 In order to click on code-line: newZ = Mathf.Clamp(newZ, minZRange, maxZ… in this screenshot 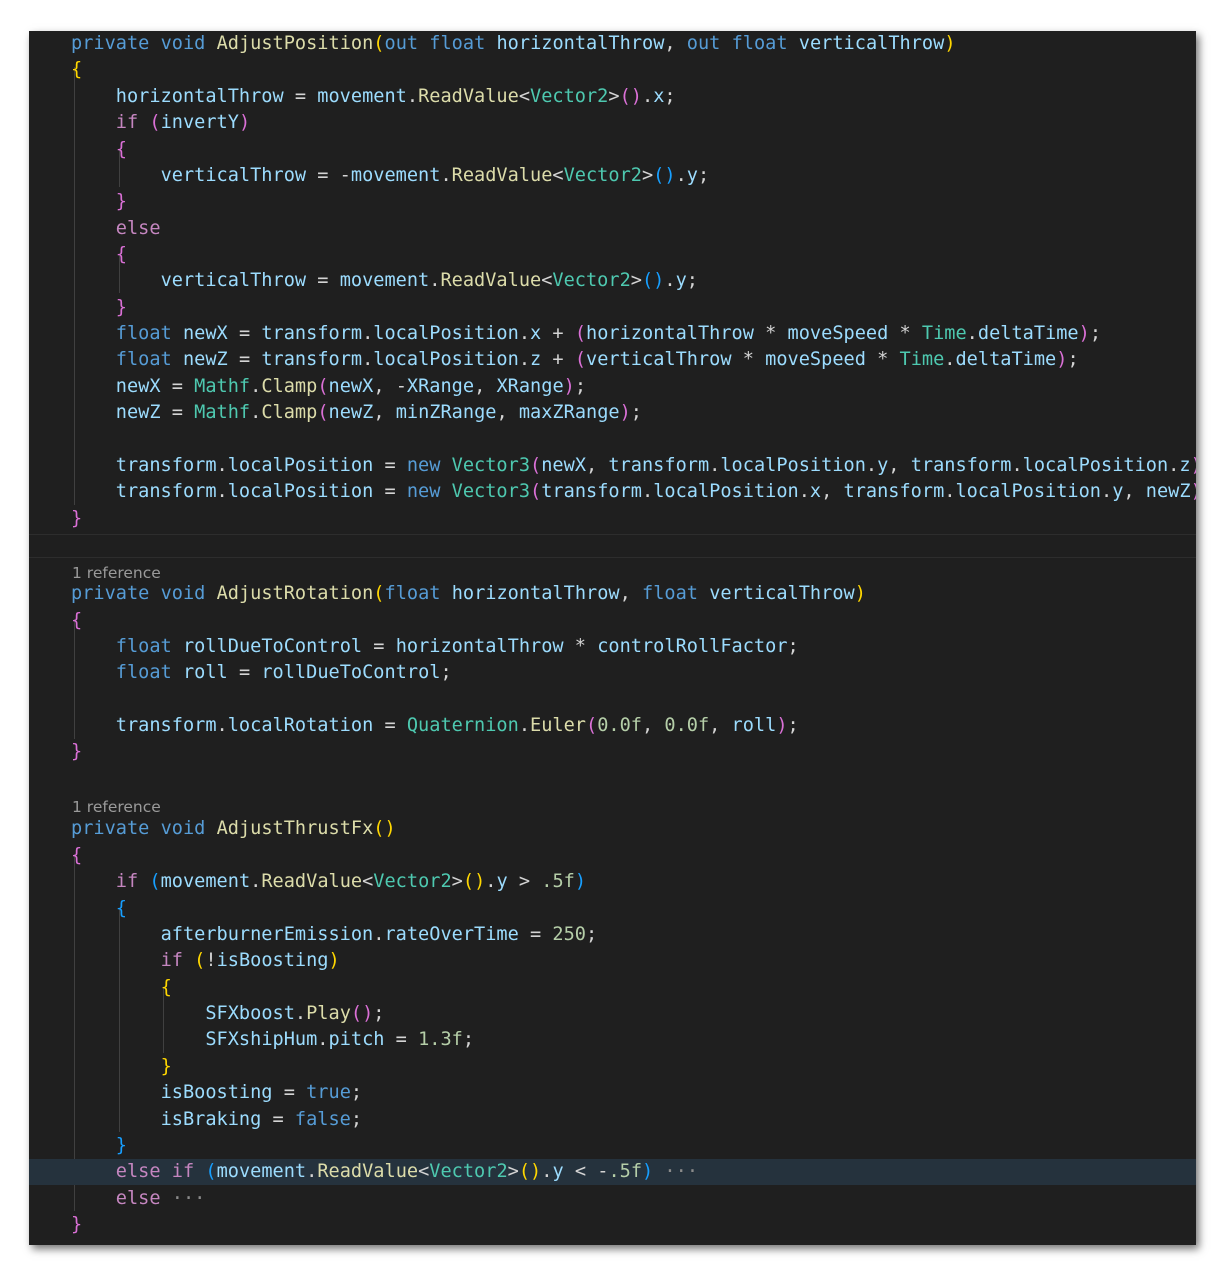, I will do `click(612, 413)`.